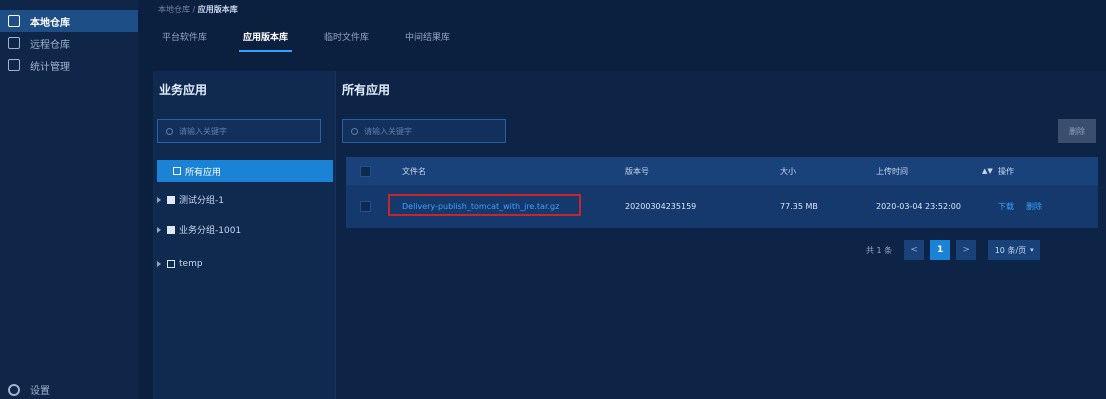 The height and width of the screenshot is (399, 1106). I want to click on nav-item-remote-repo: 远程仓库, so click(69, 43).